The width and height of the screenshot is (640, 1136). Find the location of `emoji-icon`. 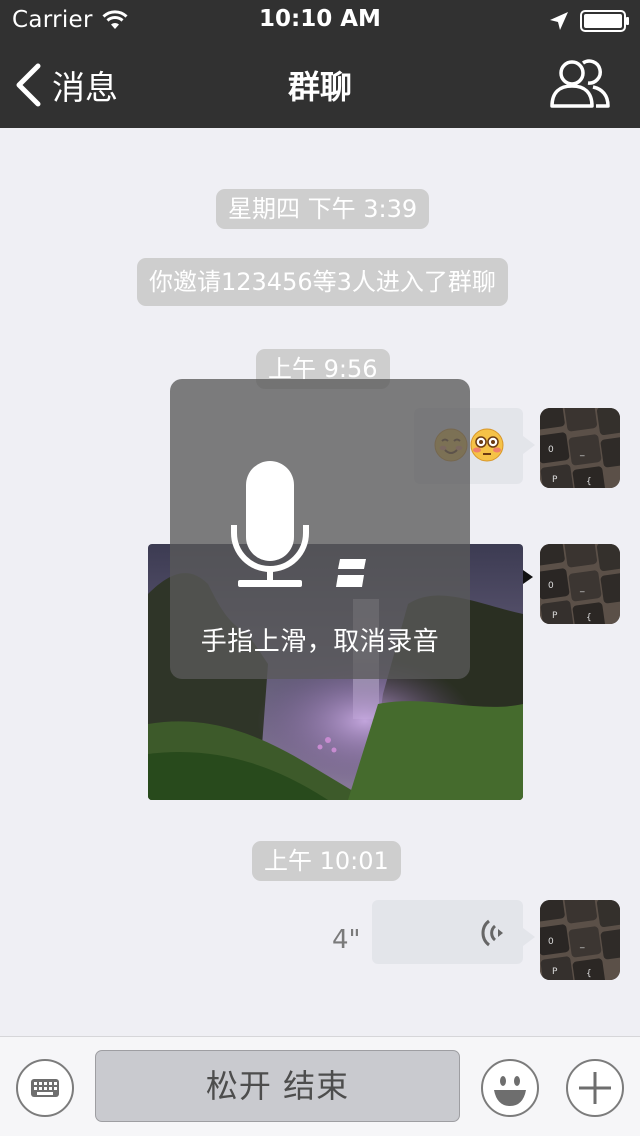

emoji-icon is located at coordinates (510, 1091).